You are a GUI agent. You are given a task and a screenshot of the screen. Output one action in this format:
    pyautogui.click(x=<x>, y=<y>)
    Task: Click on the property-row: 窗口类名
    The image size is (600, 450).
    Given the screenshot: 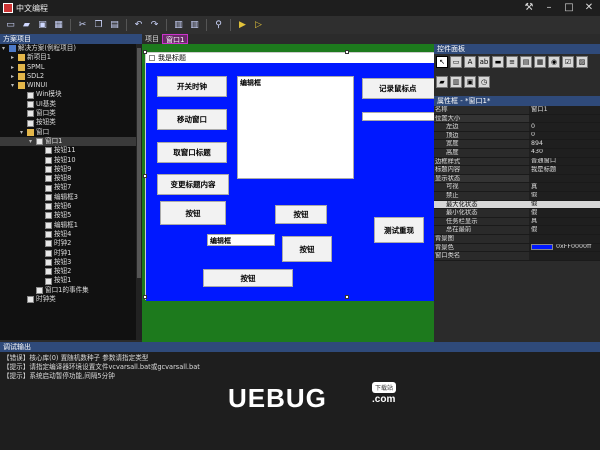 What is the action you would take?
    pyautogui.click(x=517, y=256)
    